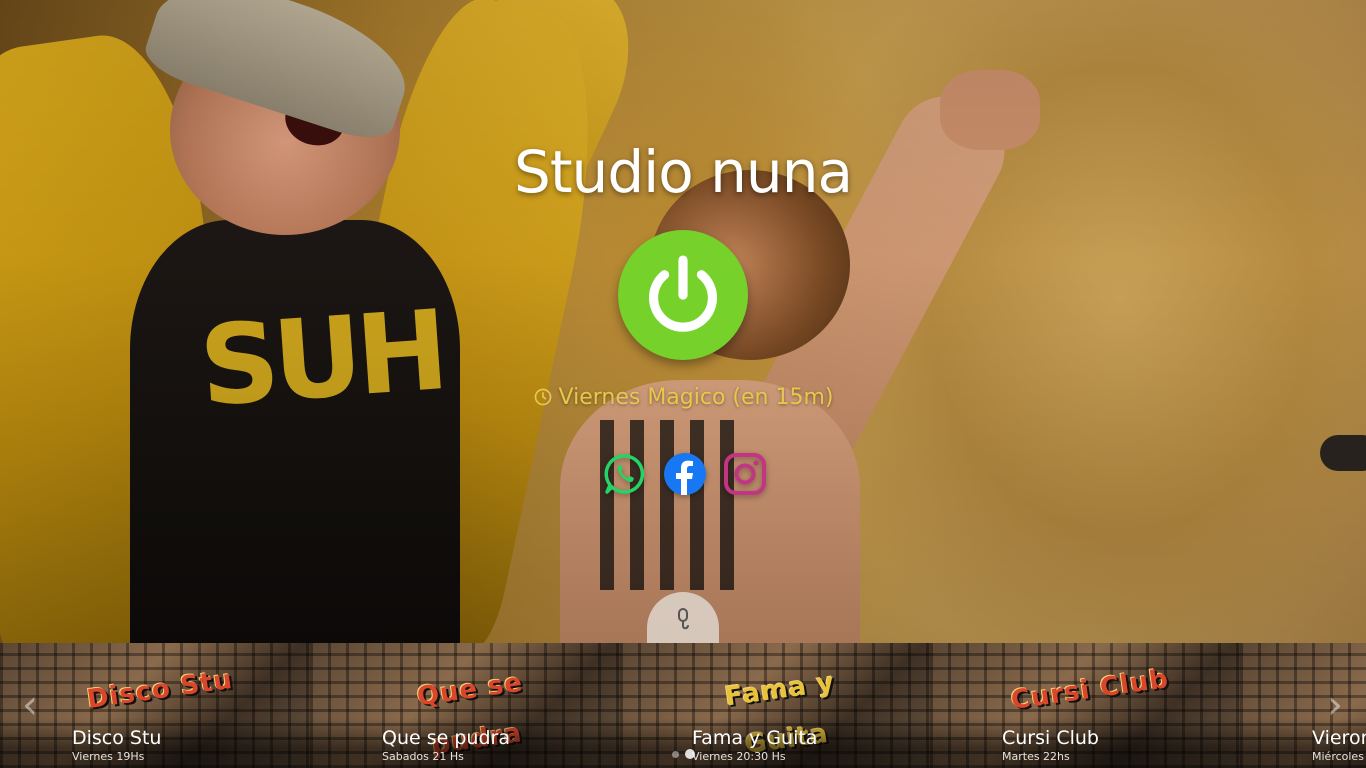 This screenshot has height=768, width=1366. I want to click on social-links, so click(685, 476).